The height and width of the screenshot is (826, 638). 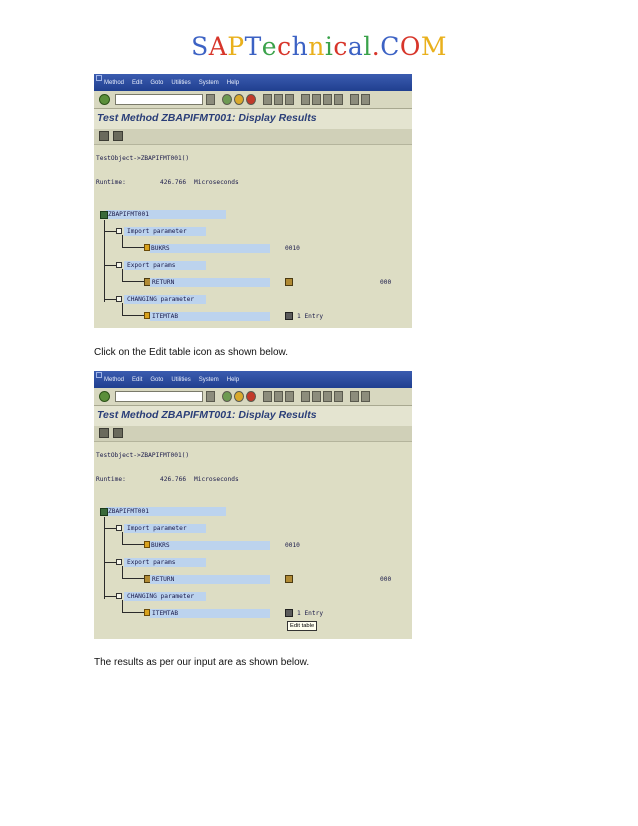 What do you see at coordinates (111, 479) in the screenshot?
I see `runtime-label: Runtime:` at bounding box center [111, 479].